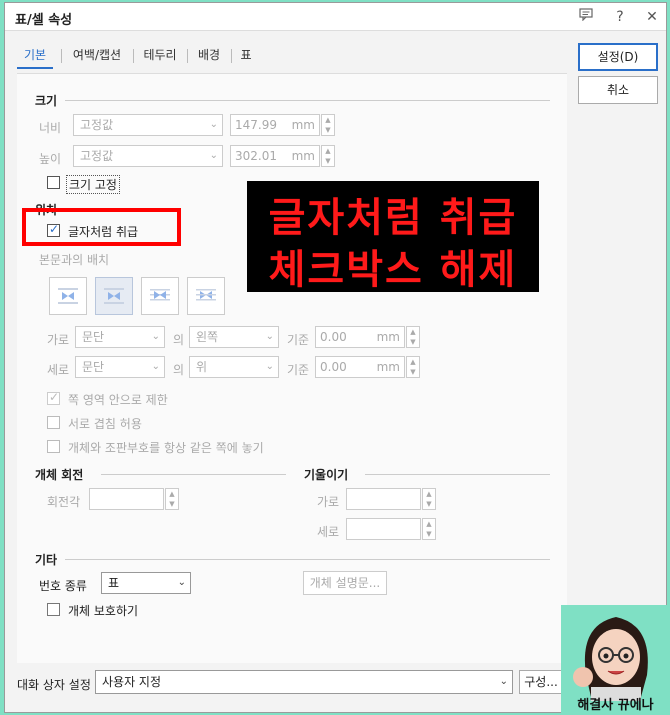  I want to click on etc-section-title: 기타, so click(46, 560).